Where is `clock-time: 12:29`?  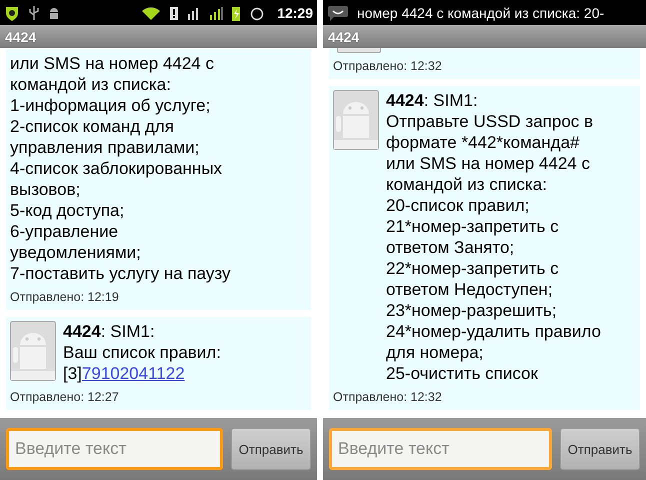
clock-time: 12:29 is located at coordinates (295, 12).